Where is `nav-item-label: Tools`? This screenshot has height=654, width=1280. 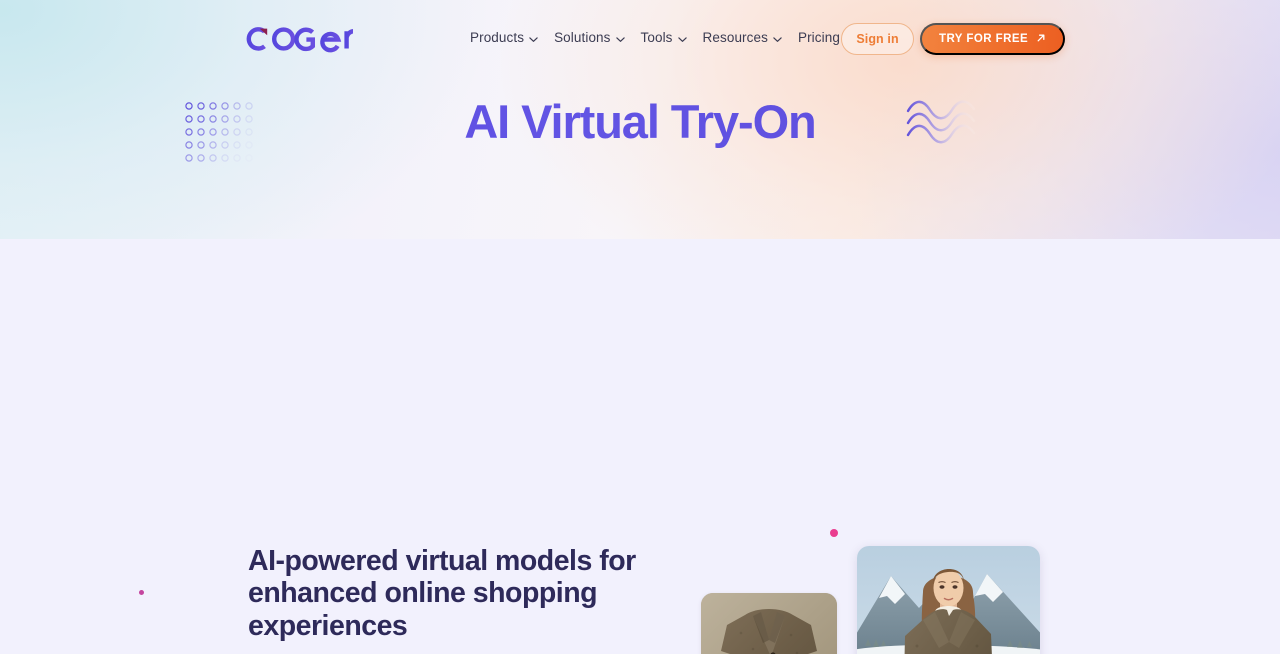 nav-item-label: Tools is located at coordinates (656, 37).